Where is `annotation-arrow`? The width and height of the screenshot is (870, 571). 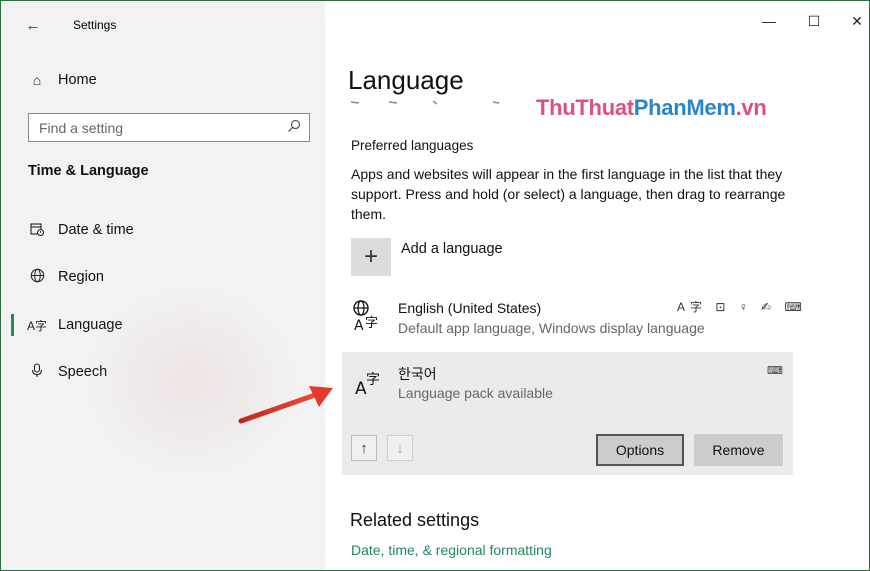
annotation-arrow is located at coordinates (285, 405).